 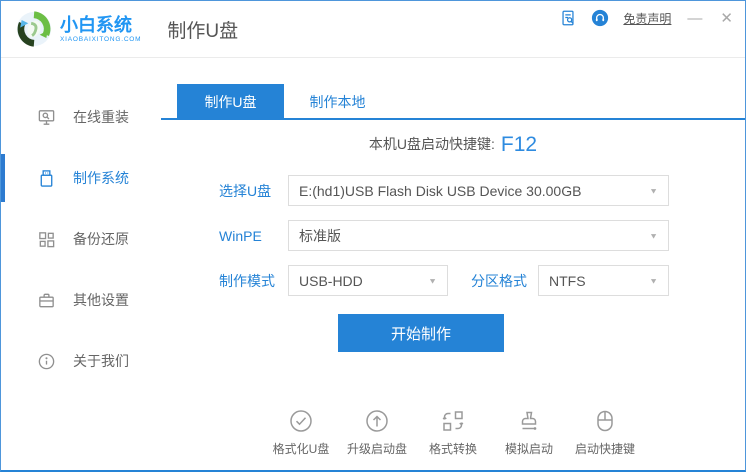 I want to click on util-label: 升级启动盘, so click(x=376, y=449).